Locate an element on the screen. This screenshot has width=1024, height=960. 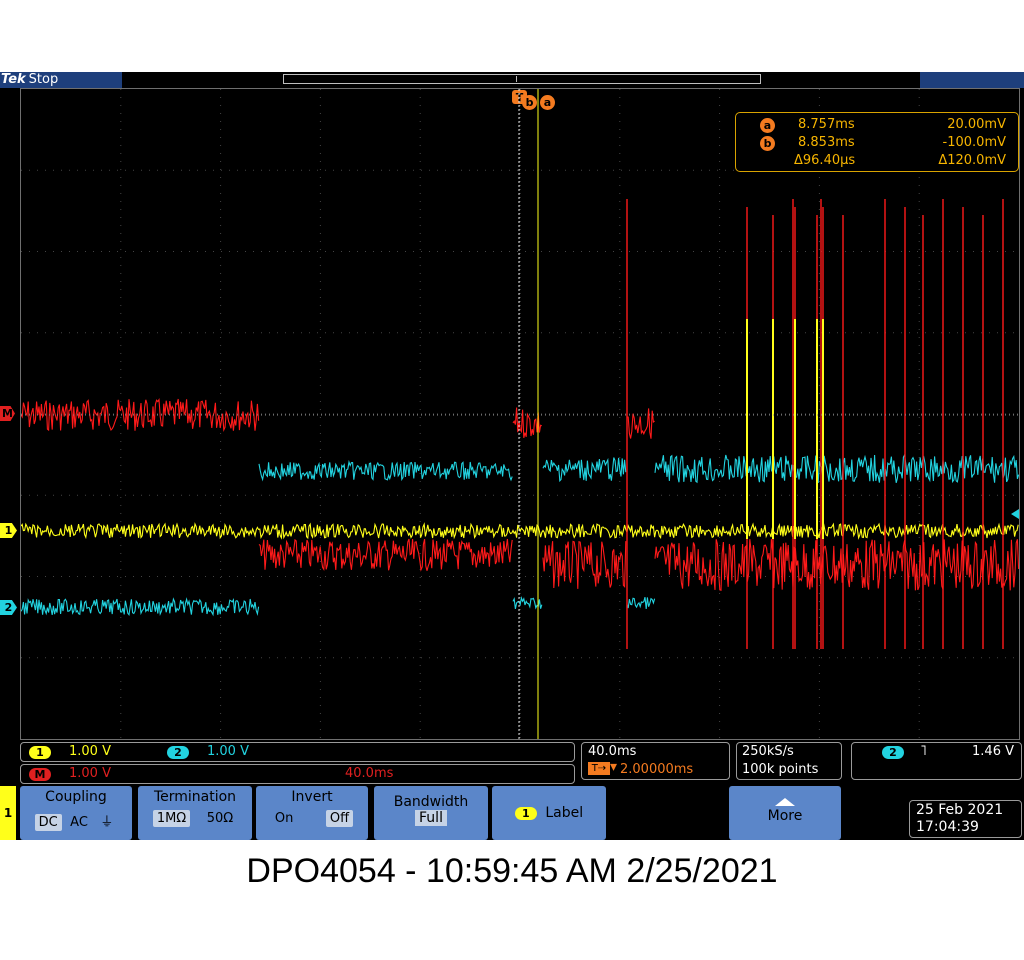
date: 25 Feb 2021 is located at coordinates (960, 810).